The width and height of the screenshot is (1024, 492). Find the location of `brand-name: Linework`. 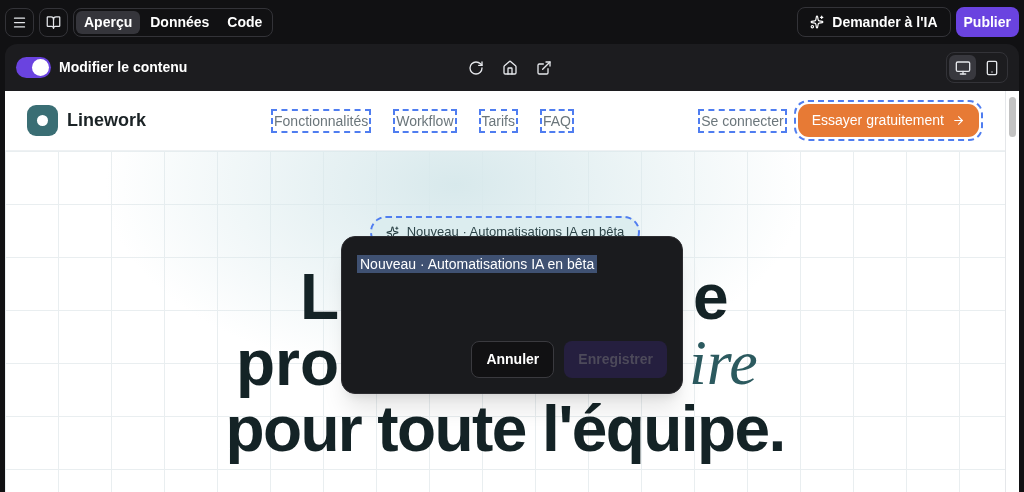

brand-name: Linework is located at coordinates (106, 120).